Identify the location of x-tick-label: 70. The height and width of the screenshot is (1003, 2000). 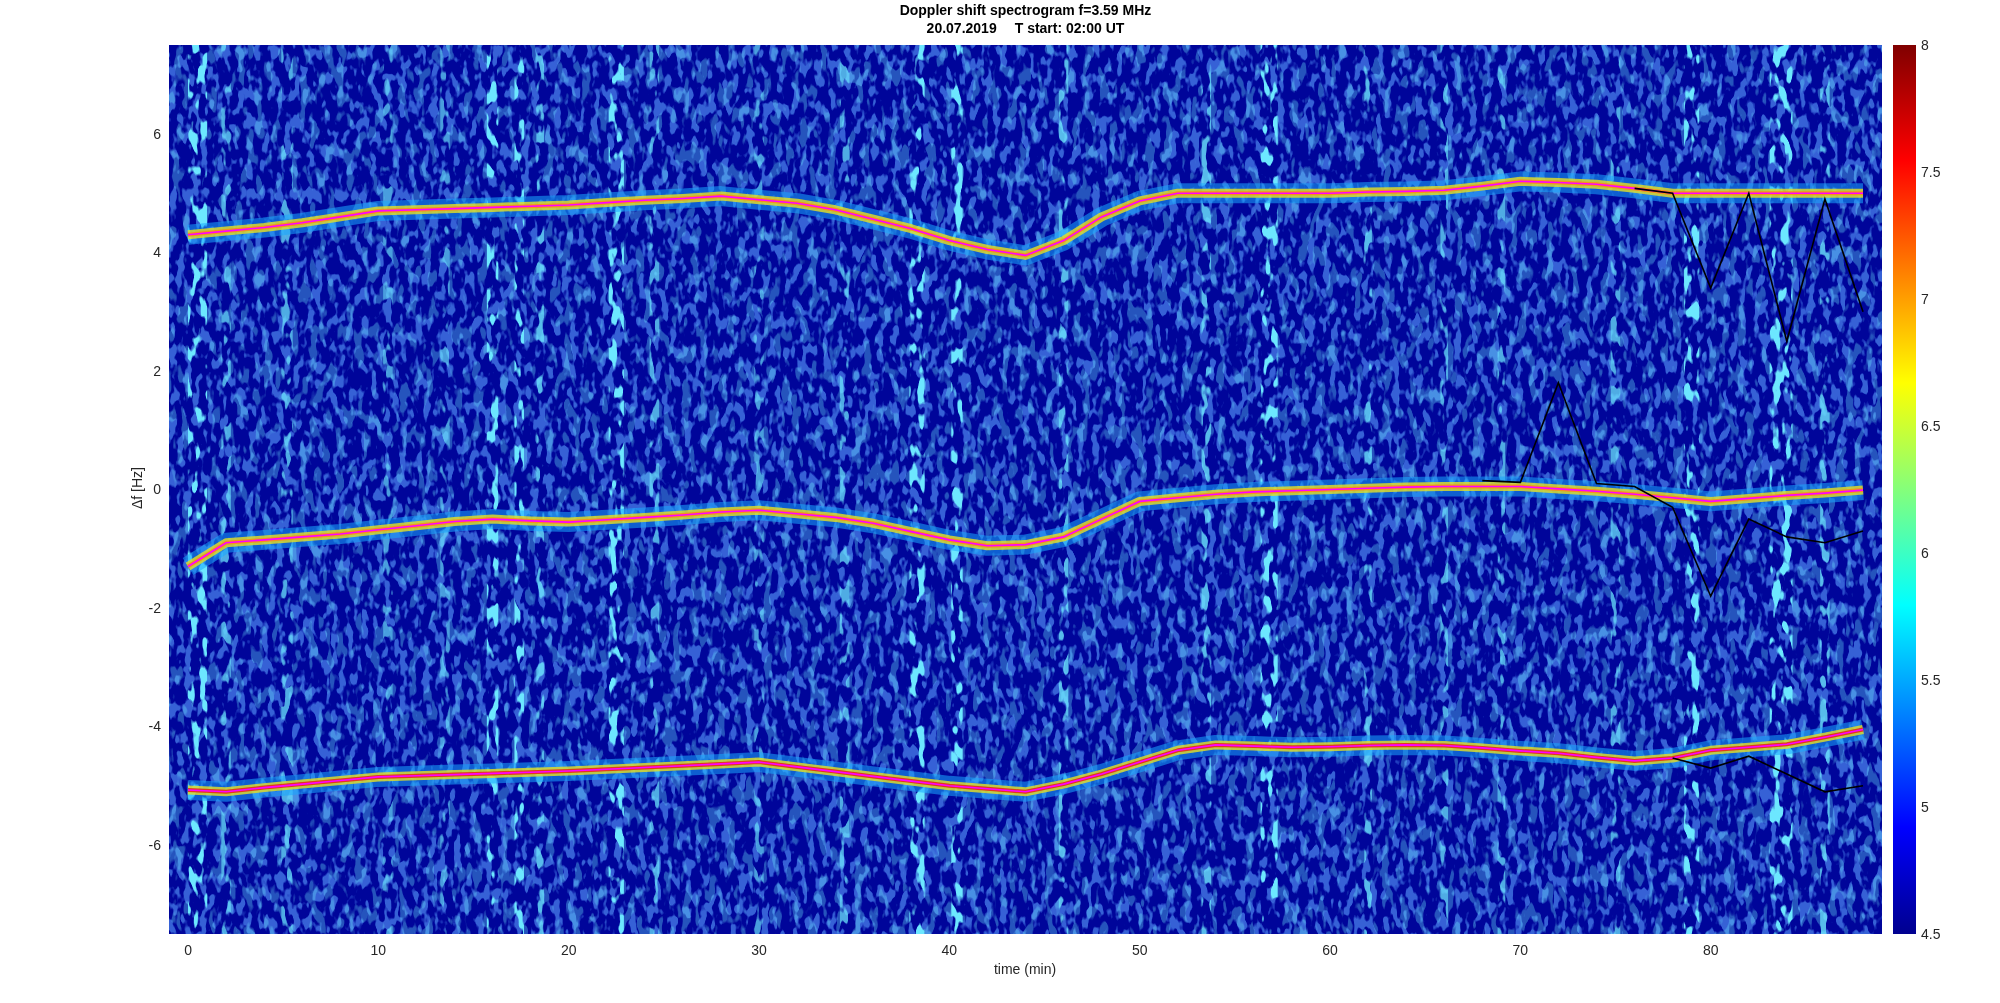
(1520, 950).